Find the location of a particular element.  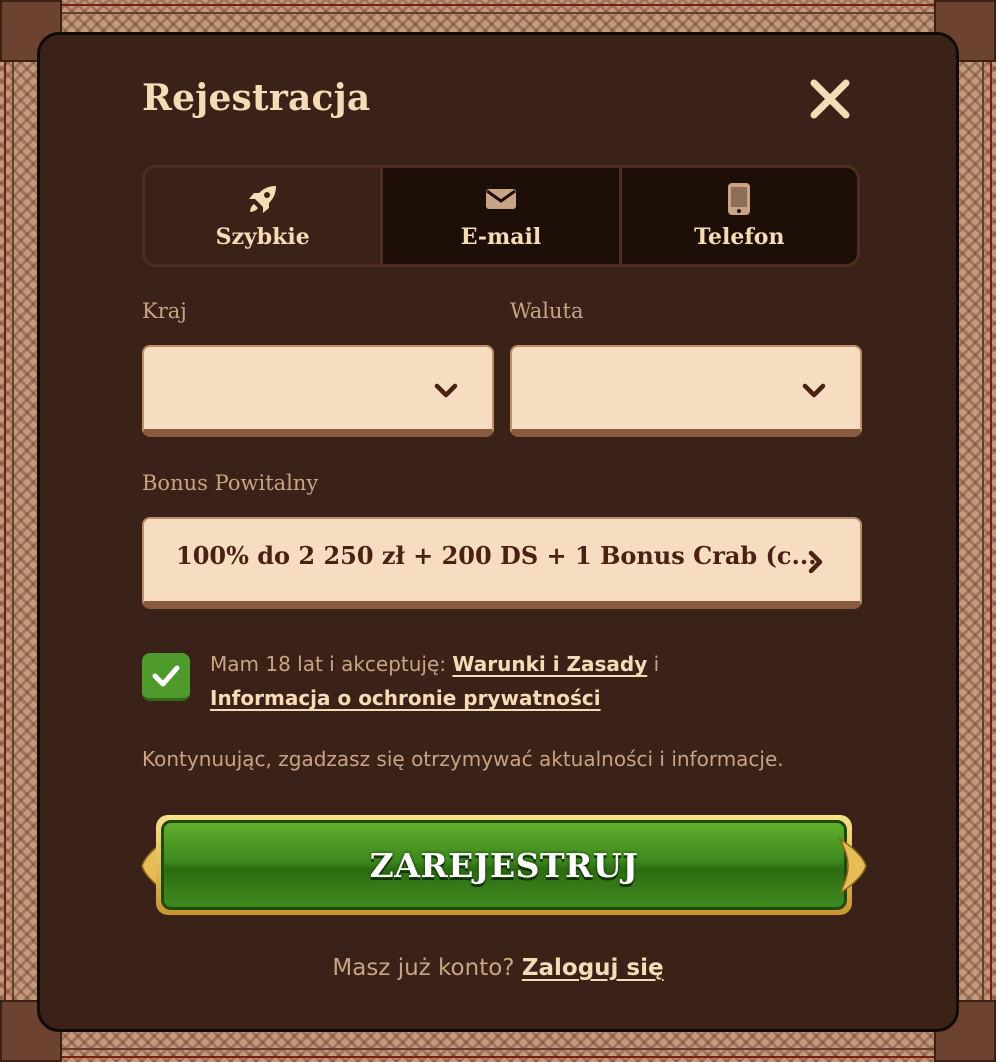

modal-title: Rejestracja is located at coordinates (256, 98).